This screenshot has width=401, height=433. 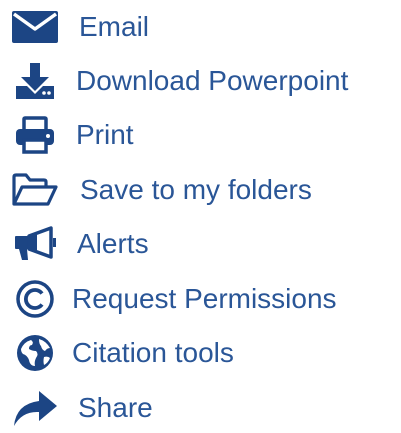 I want to click on share-arrow-icon, so click(x=35, y=408).